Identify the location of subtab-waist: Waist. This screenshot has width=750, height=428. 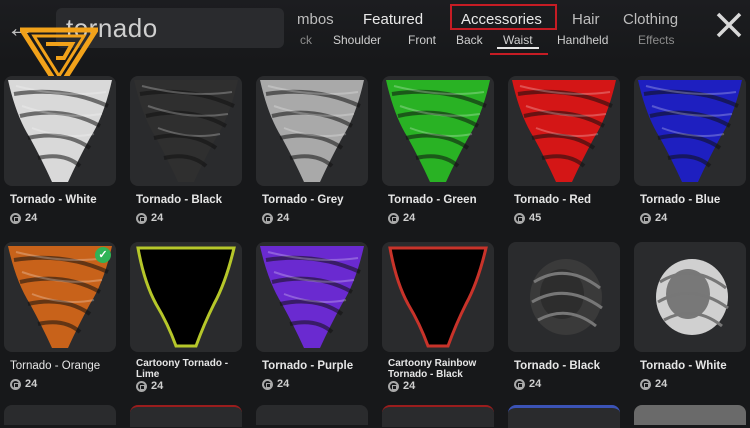
(518, 40).